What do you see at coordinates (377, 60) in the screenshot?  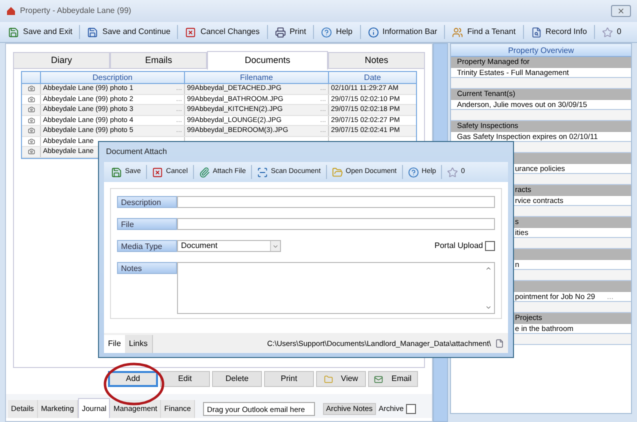 I see `tab: Notes` at bounding box center [377, 60].